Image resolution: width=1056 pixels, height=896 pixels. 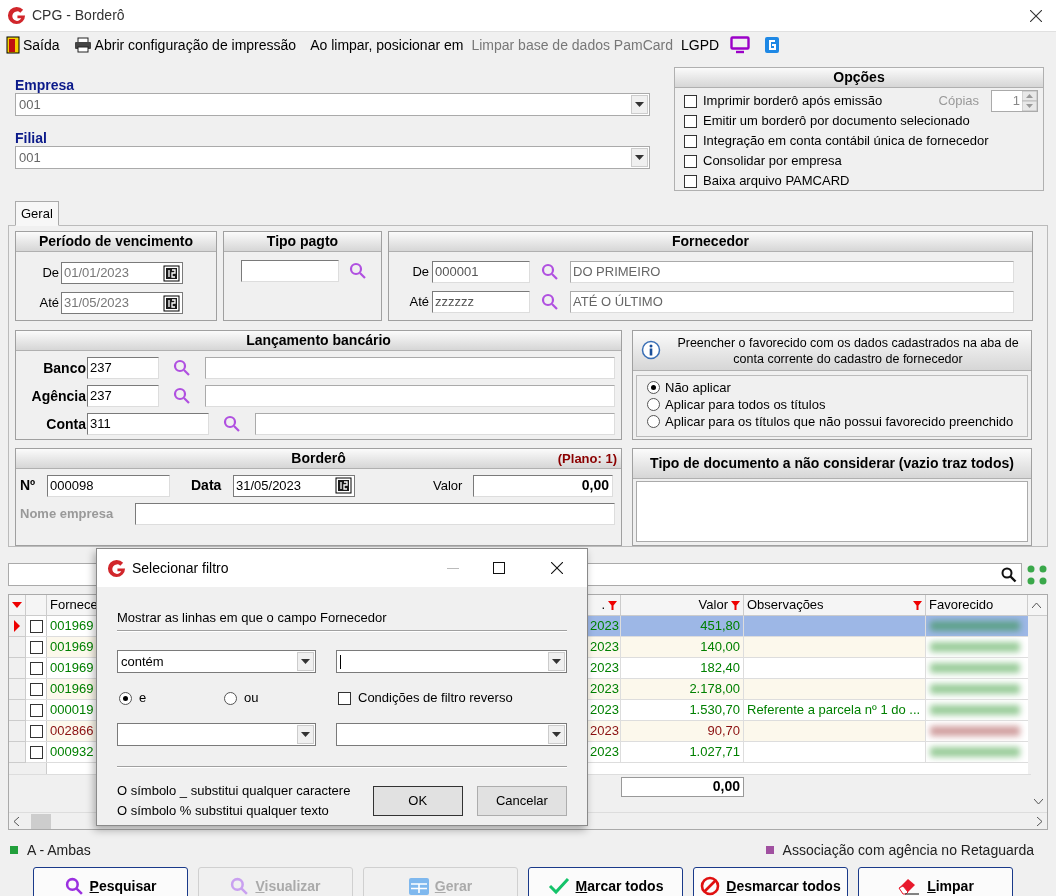 What do you see at coordinates (710, 242) in the screenshot?
I see `group-header: Fornecedor` at bounding box center [710, 242].